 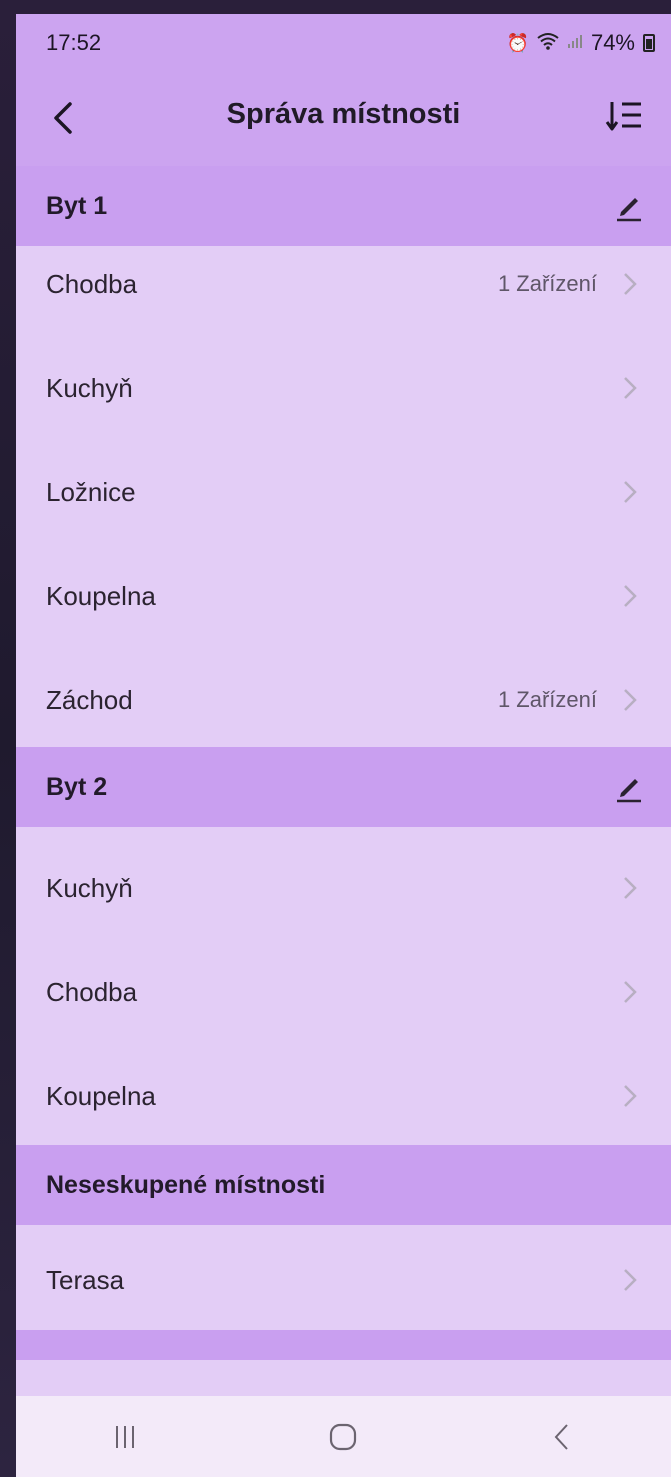 What do you see at coordinates (343, 700) in the screenshot?
I see `room-row: Záchod 1 Zařízení` at bounding box center [343, 700].